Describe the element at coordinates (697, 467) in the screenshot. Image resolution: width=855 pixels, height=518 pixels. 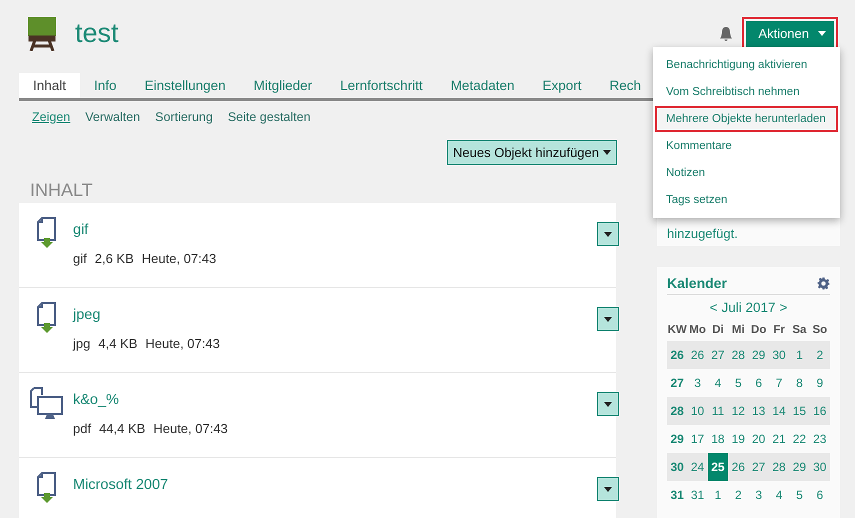
I see `calendar-day: 24` at that location.